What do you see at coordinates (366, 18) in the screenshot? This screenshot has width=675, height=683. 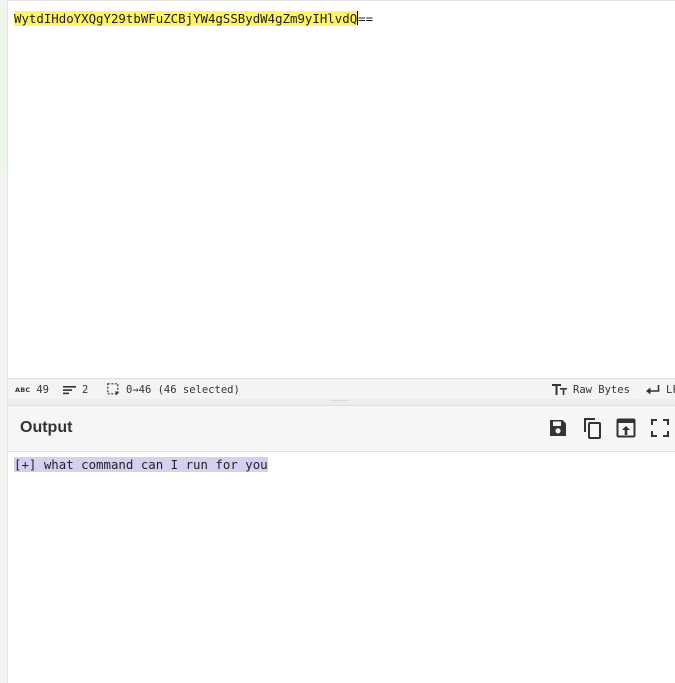 I see `input-trailing-text: ==` at bounding box center [366, 18].